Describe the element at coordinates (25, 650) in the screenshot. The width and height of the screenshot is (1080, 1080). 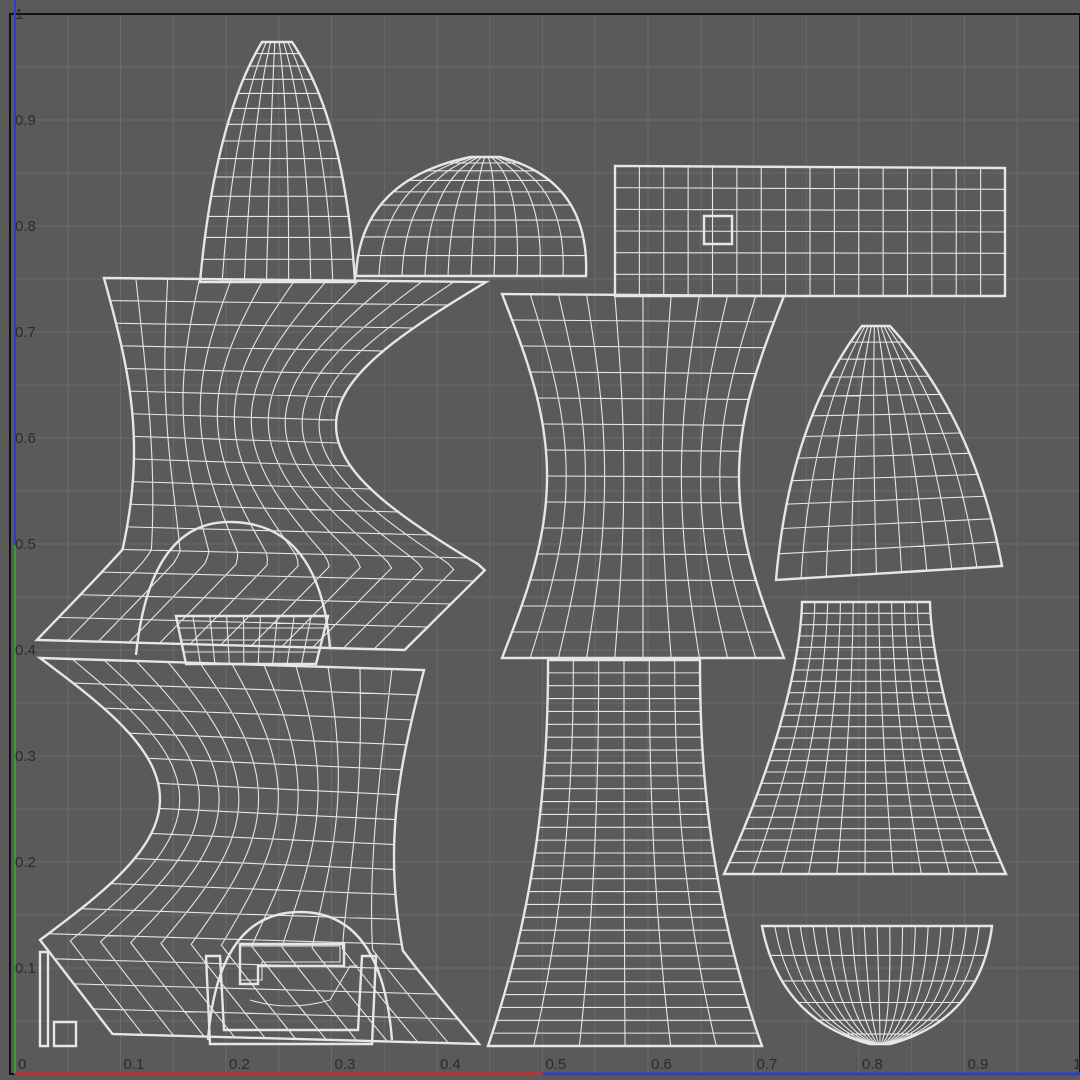
I see `v-tick-label: 0.4` at that location.